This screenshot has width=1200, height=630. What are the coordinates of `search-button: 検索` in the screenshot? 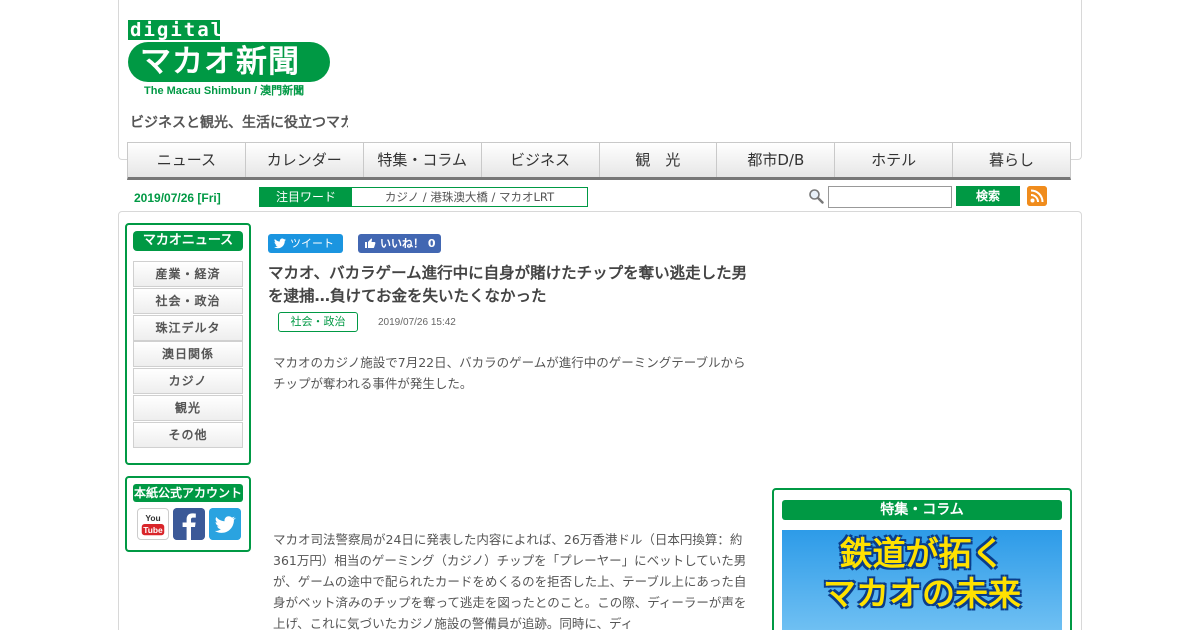 It's located at (988, 196).